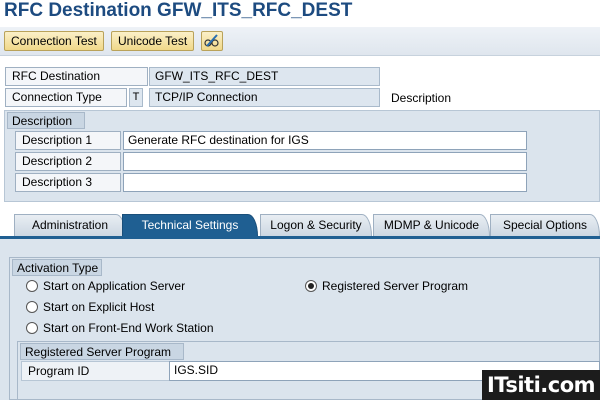 Image resolution: width=600 pixels, height=400 pixels. I want to click on connection-type-label: Connection Type, so click(66, 97).